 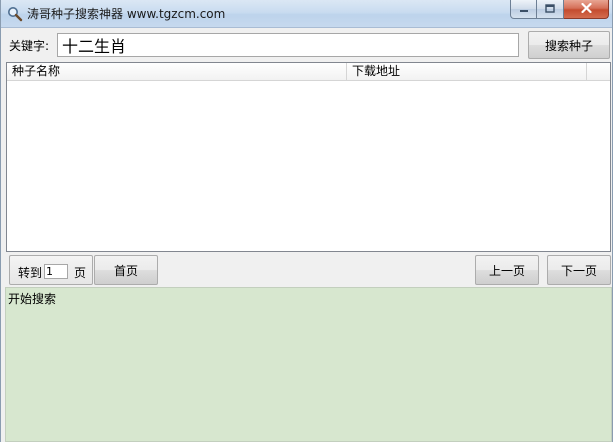 What do you see at coordinates (56, 271) in the screenshot?
I see `page-number-input` at bounding box center [56, 271].